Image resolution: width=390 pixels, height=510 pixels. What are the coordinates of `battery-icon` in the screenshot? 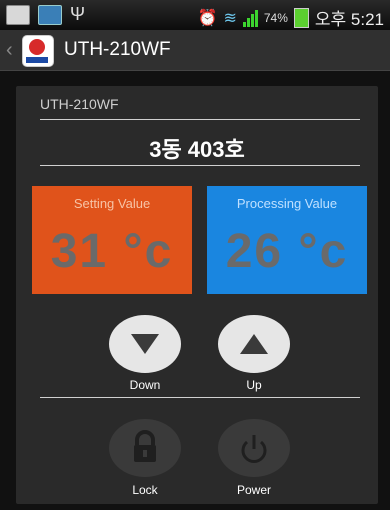 It's located at (301, 17).